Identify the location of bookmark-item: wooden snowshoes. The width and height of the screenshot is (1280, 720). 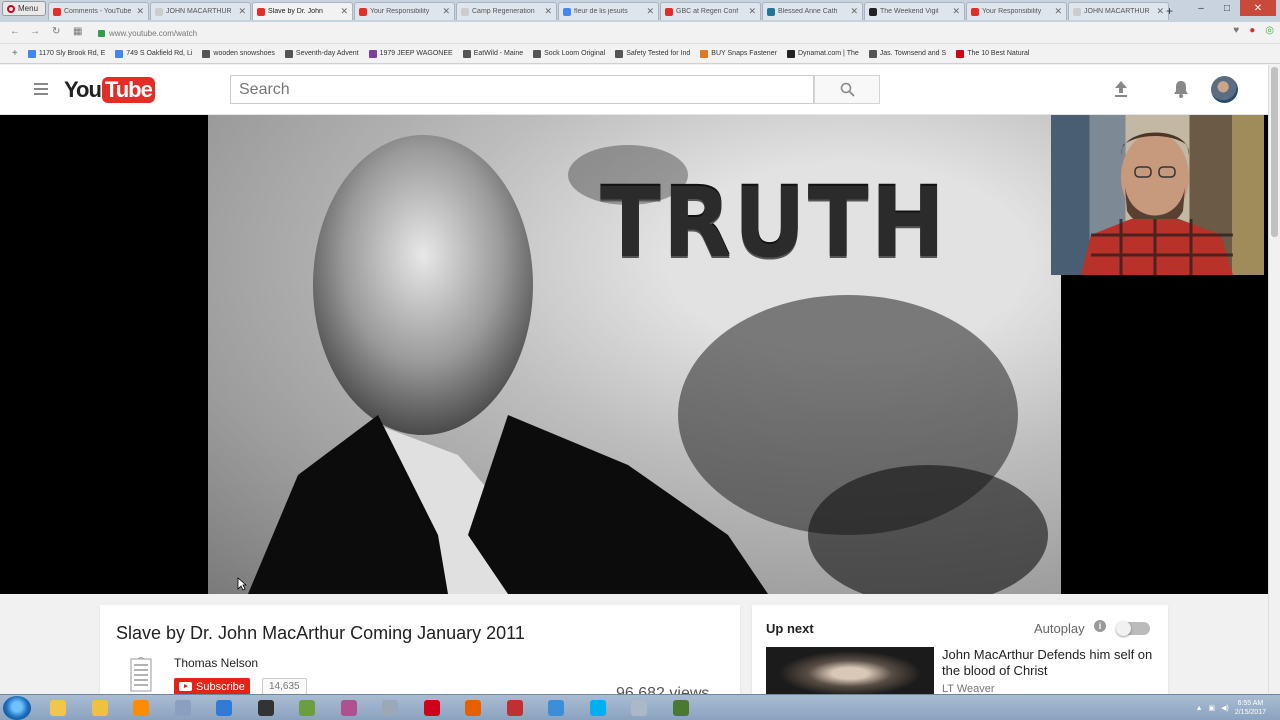
(238, 53).